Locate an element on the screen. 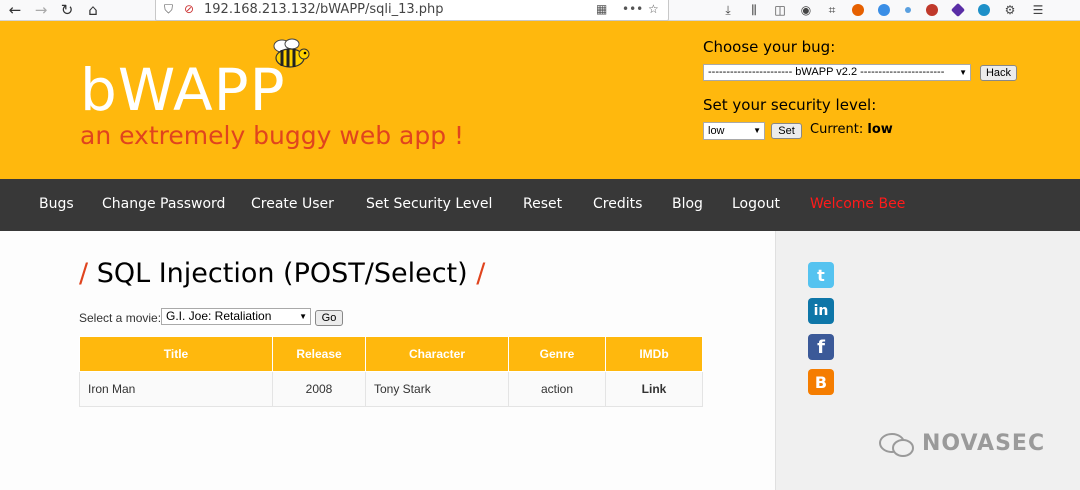 Image resolution: width=1080 pixels, height=490 pixels. extension-small-icon is located at coordinates (908, 10).